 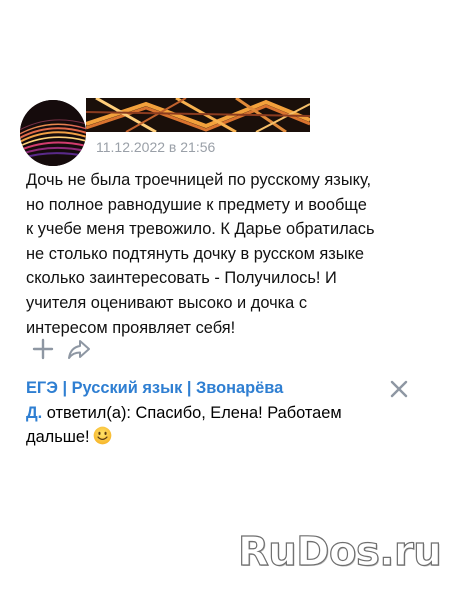 What do you see at coordinates (154, 388) in the screenshot?
I see `reply-author-link: ЕГЭ | Русский язык | Звонарёва` at bounding box center [154, 388].